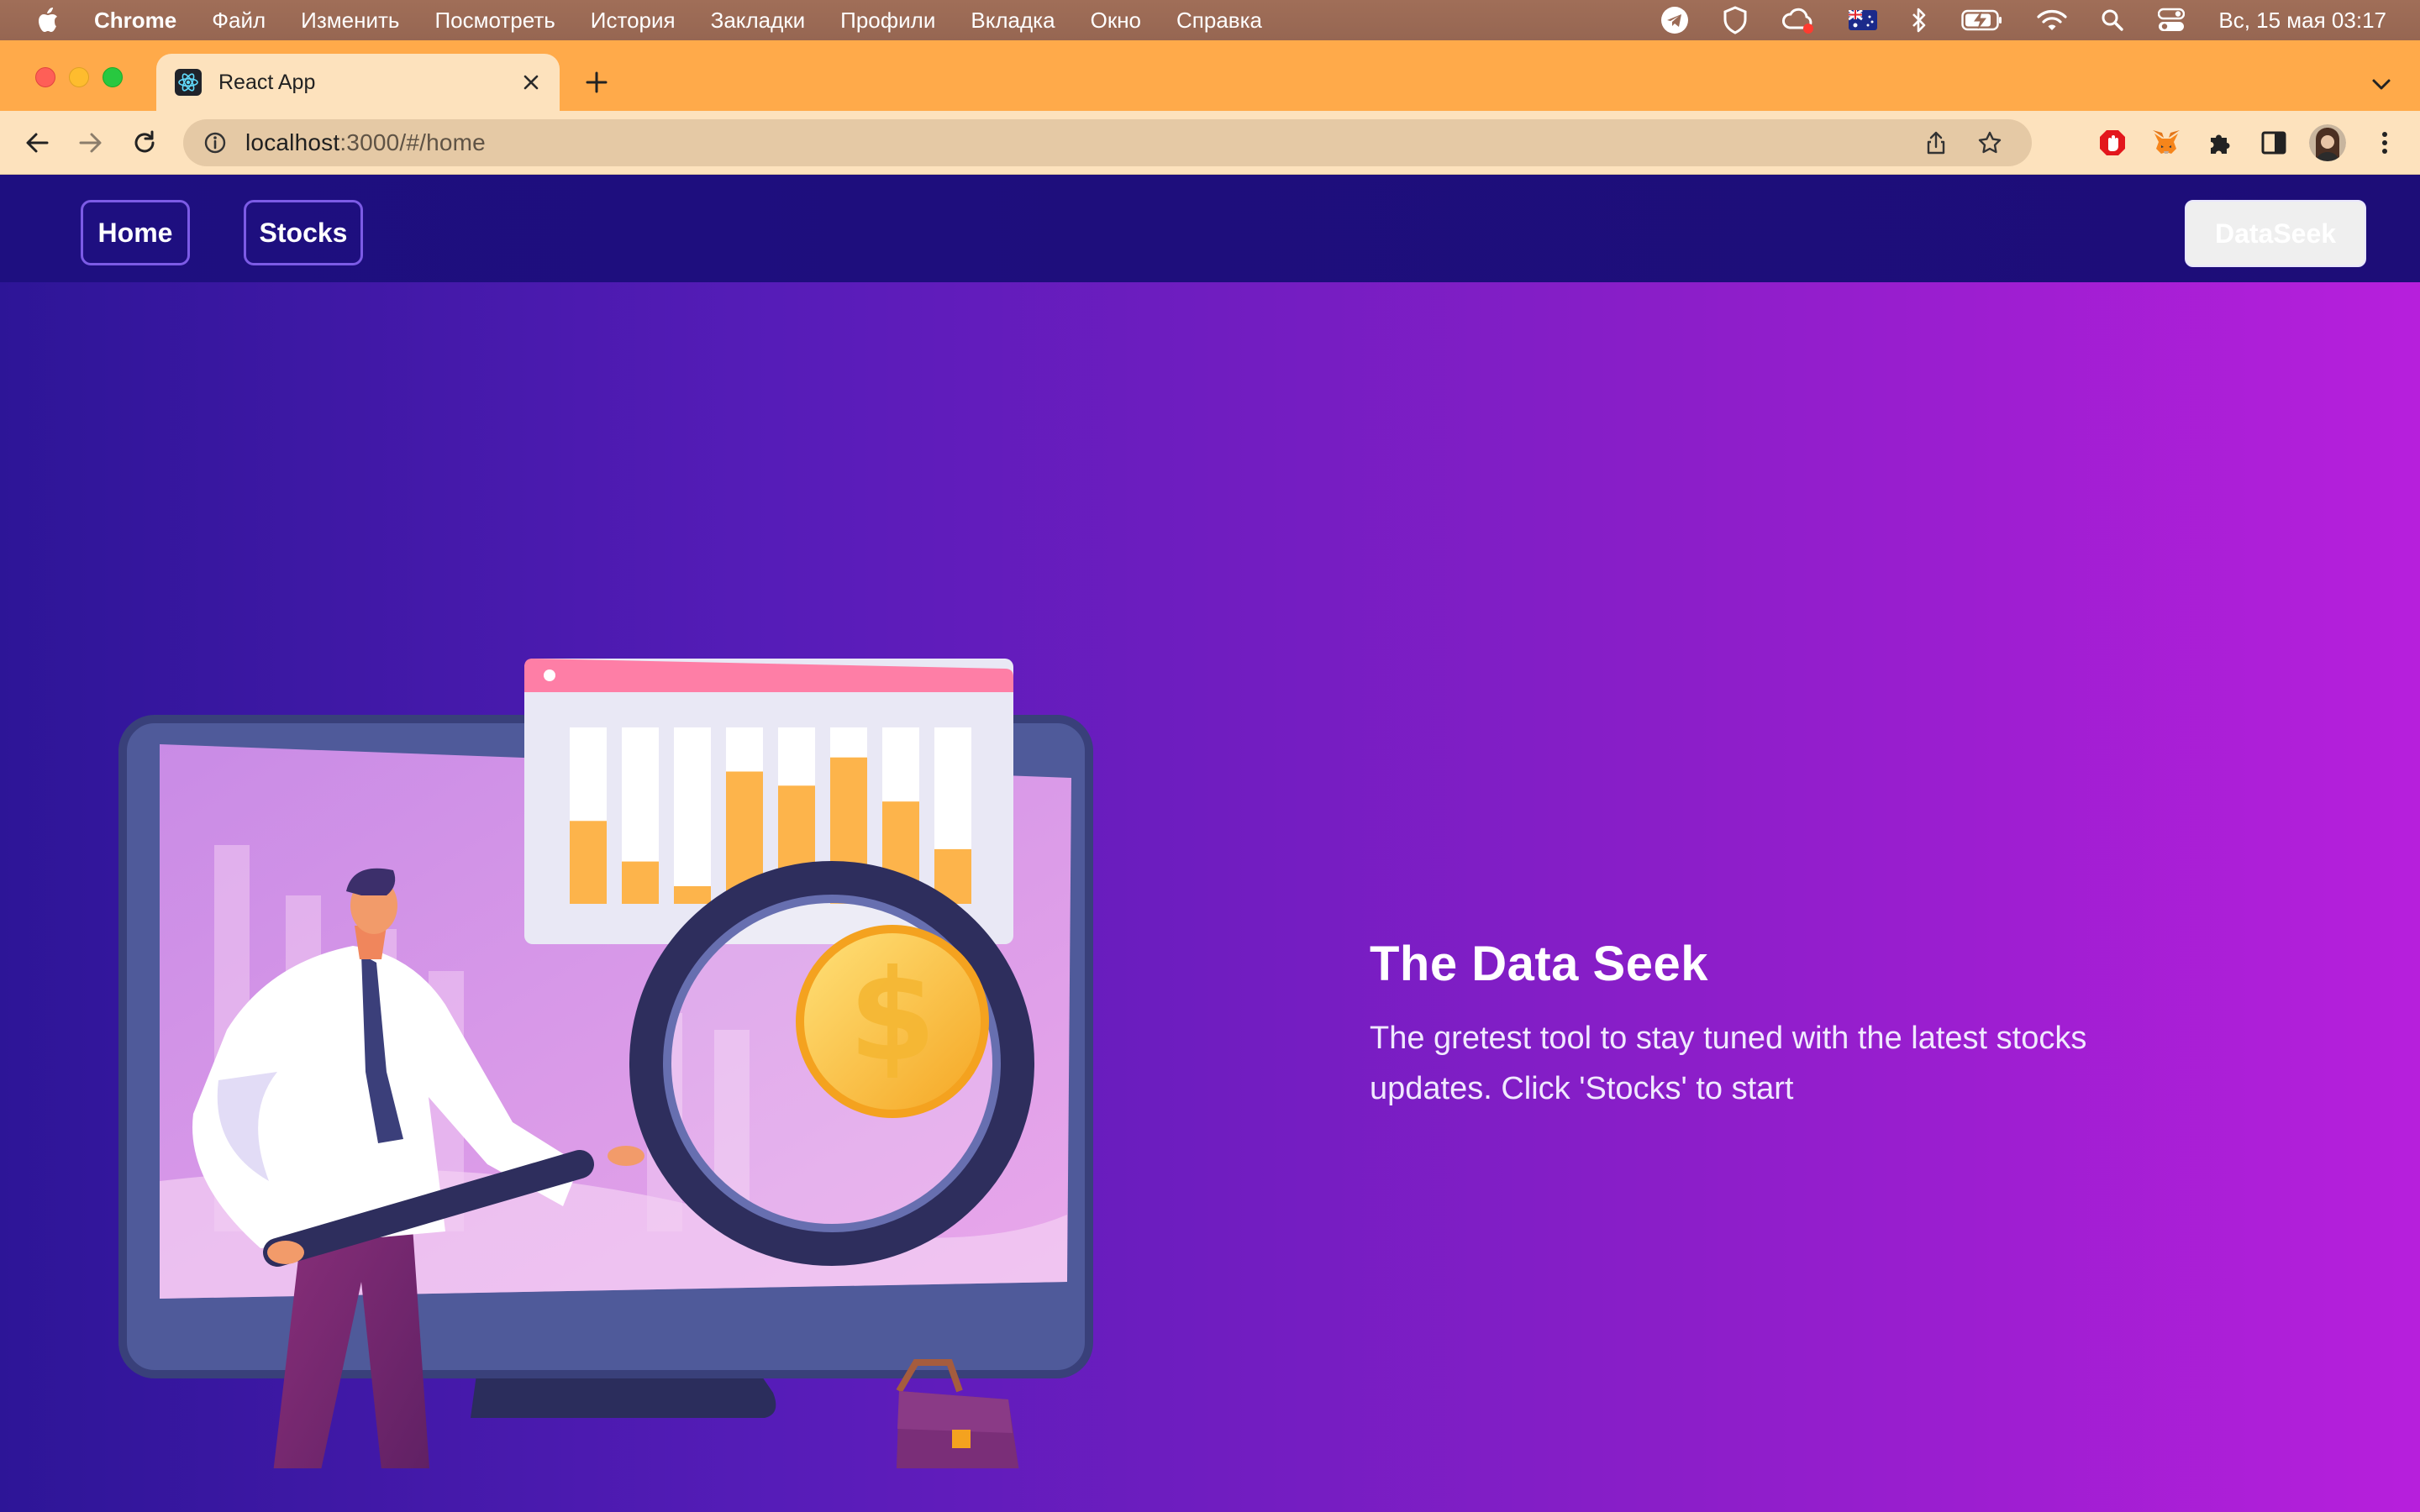  What do you see at coordinates (1013, 21) in the screenshot?
I see `menu-tab: Вкладка` at bounding box center [1013, 21].